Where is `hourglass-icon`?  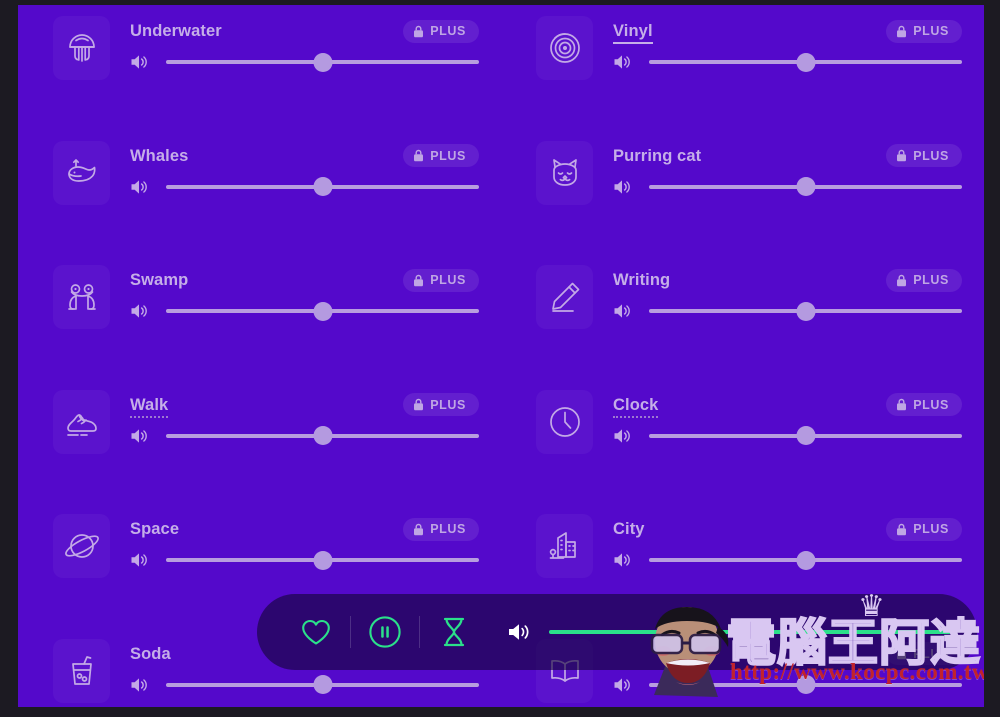 hourglass-icon is located at coordinates (454, 632).